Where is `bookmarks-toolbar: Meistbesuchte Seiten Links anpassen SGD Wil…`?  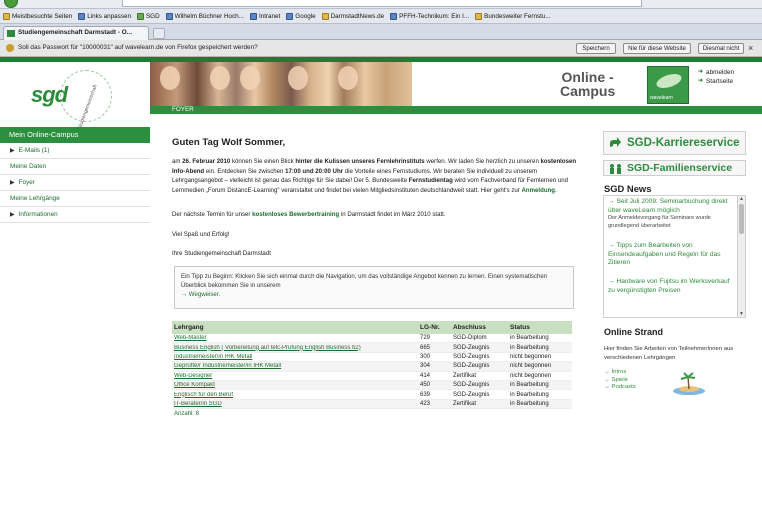 bookmarks-toolbar: Meistbesuchte Seiten Links anpassen SGD Wil… is located at coordinates (381, 16).